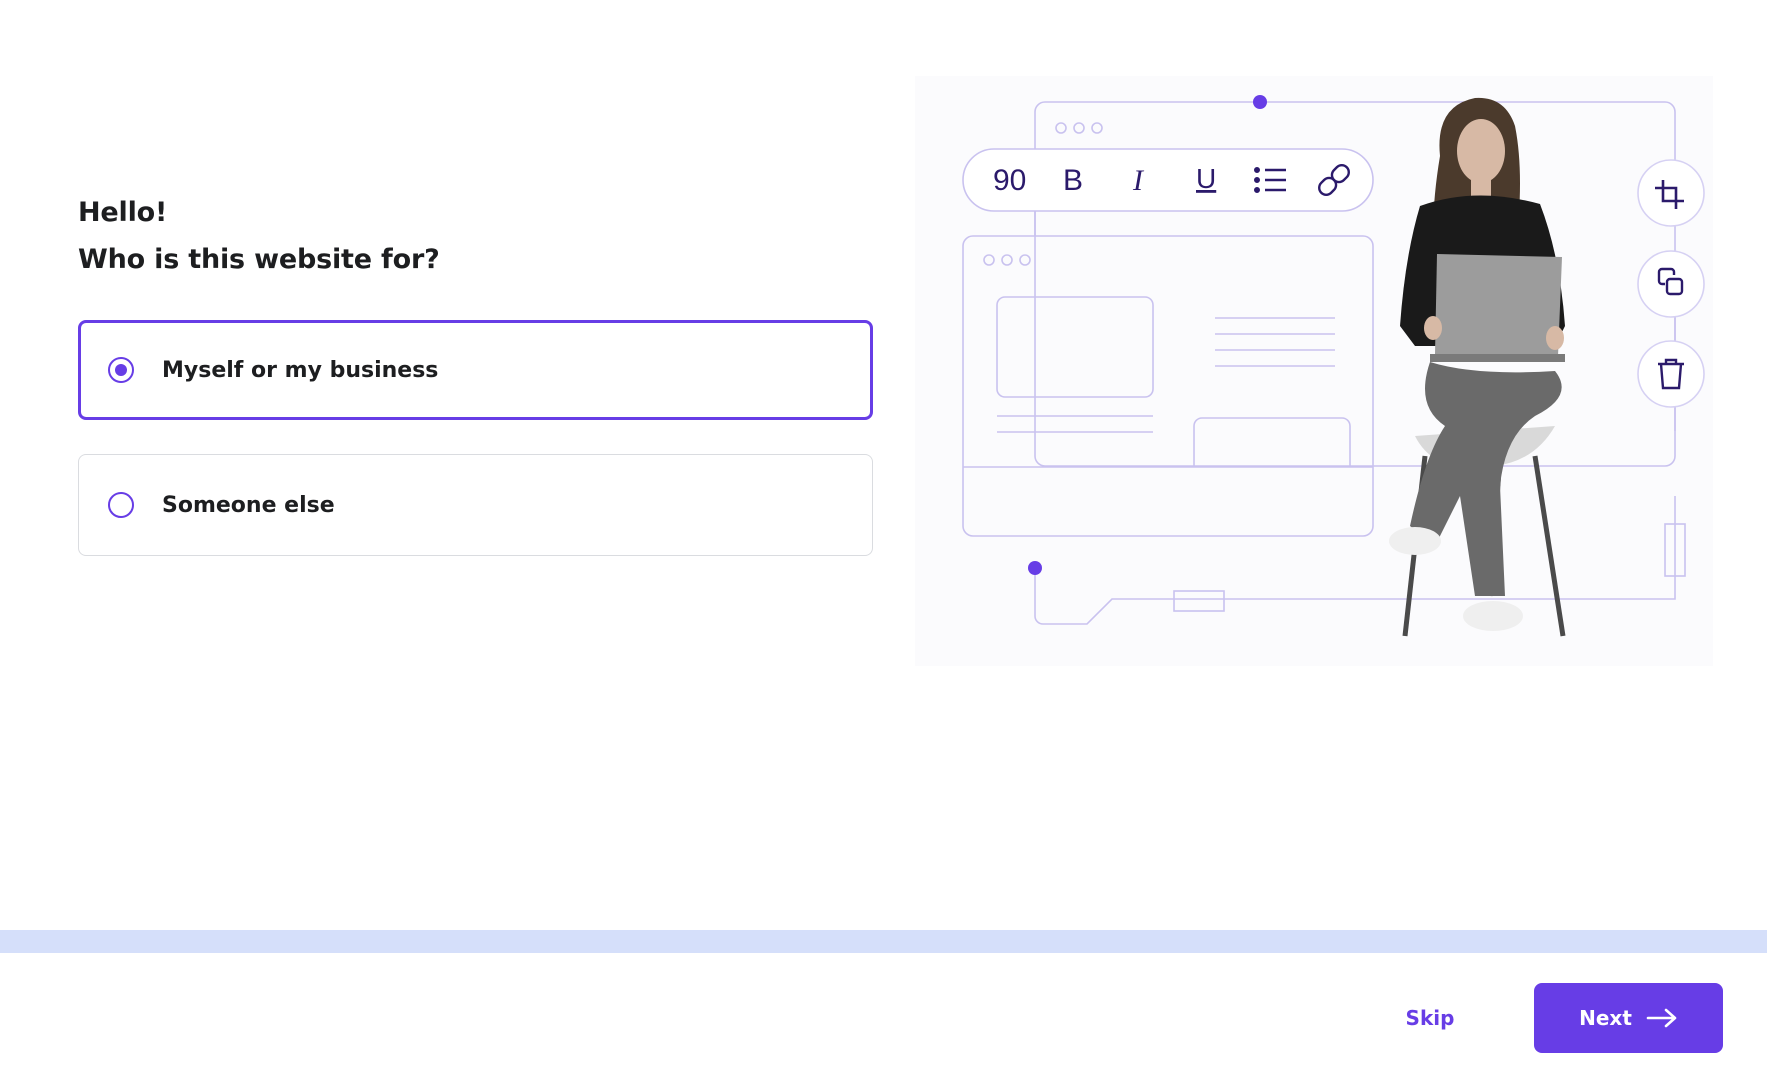 The height and width of the screenshot is (1080, 1767). Describe the element at coordinates (1671, 374) in the screenshot. I see `trash-tool` at that location.